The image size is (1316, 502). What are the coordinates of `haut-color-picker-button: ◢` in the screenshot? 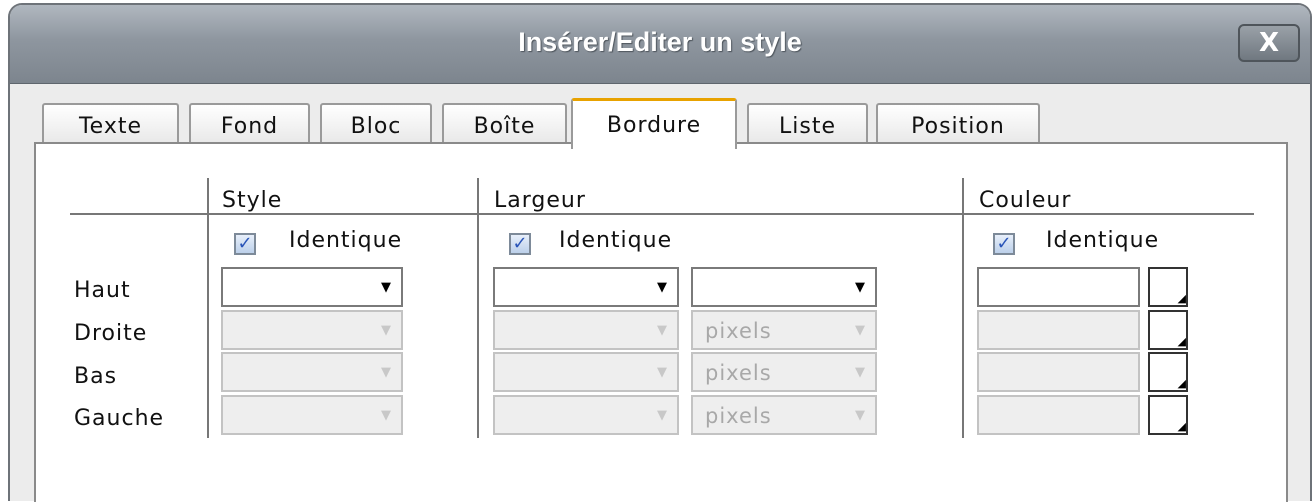 It's located at (1168, 287).